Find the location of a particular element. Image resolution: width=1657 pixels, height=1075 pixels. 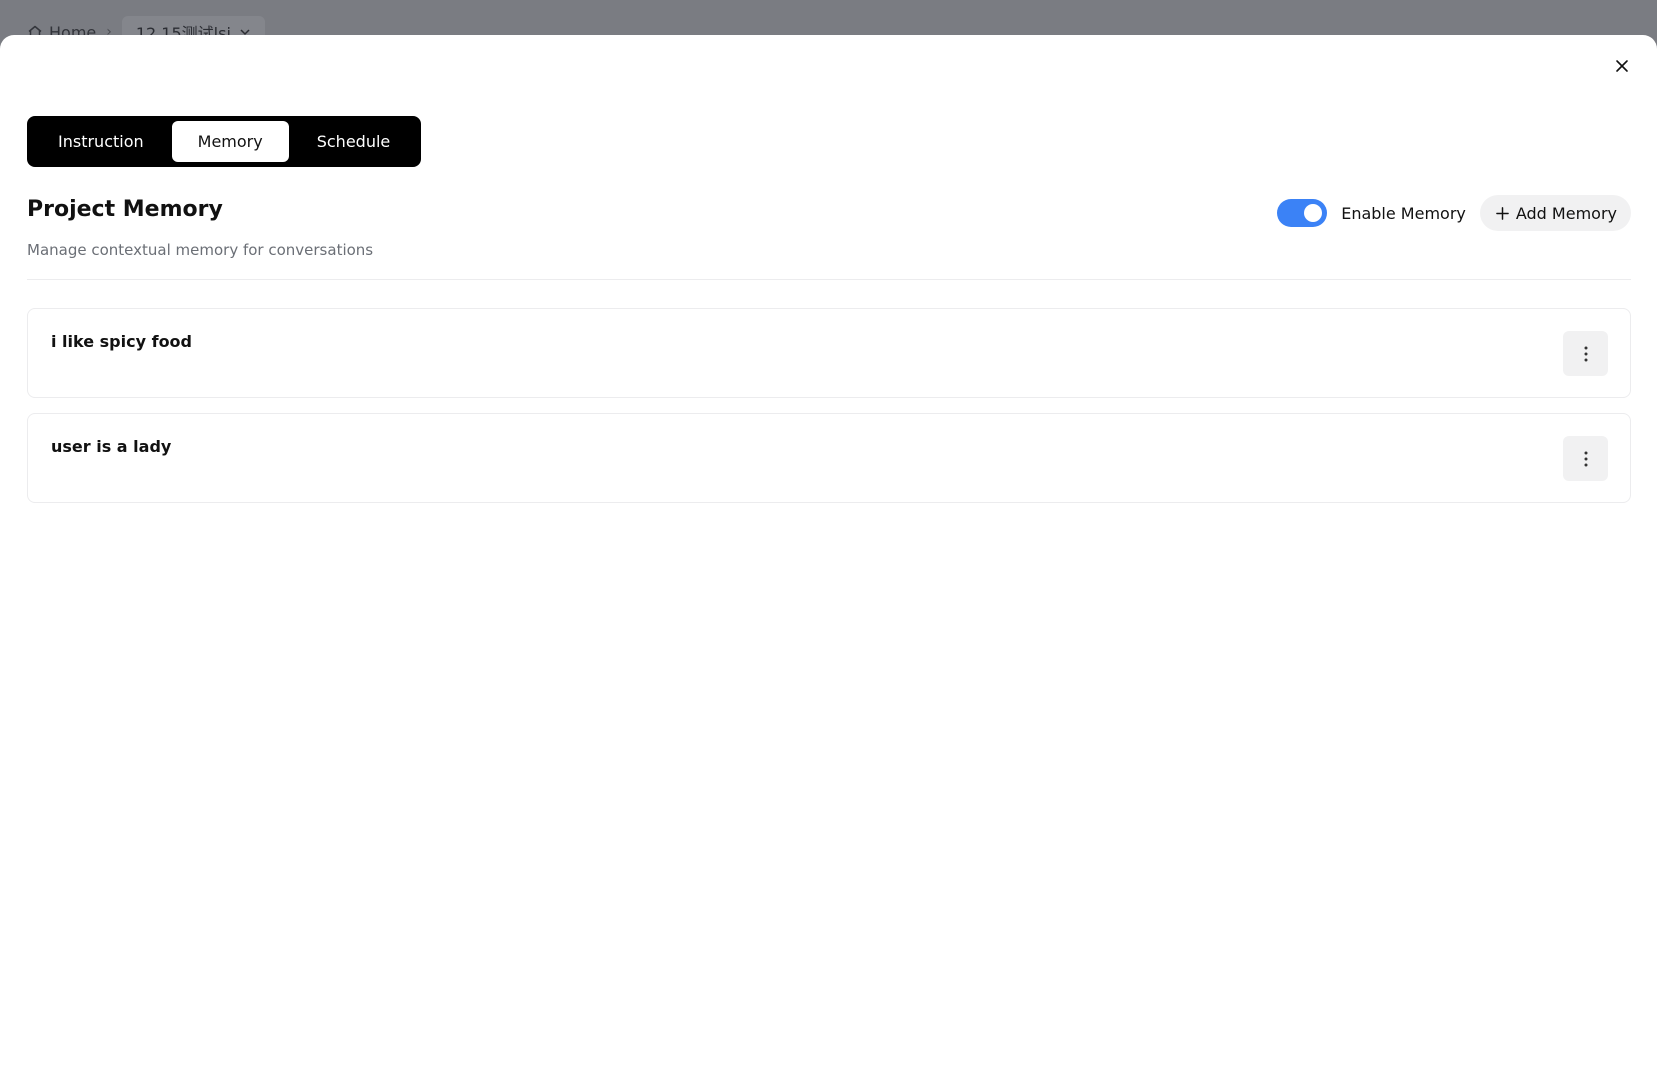

settings-tabs: Instruction Memory Schedule is located at coordinates (224, 141).